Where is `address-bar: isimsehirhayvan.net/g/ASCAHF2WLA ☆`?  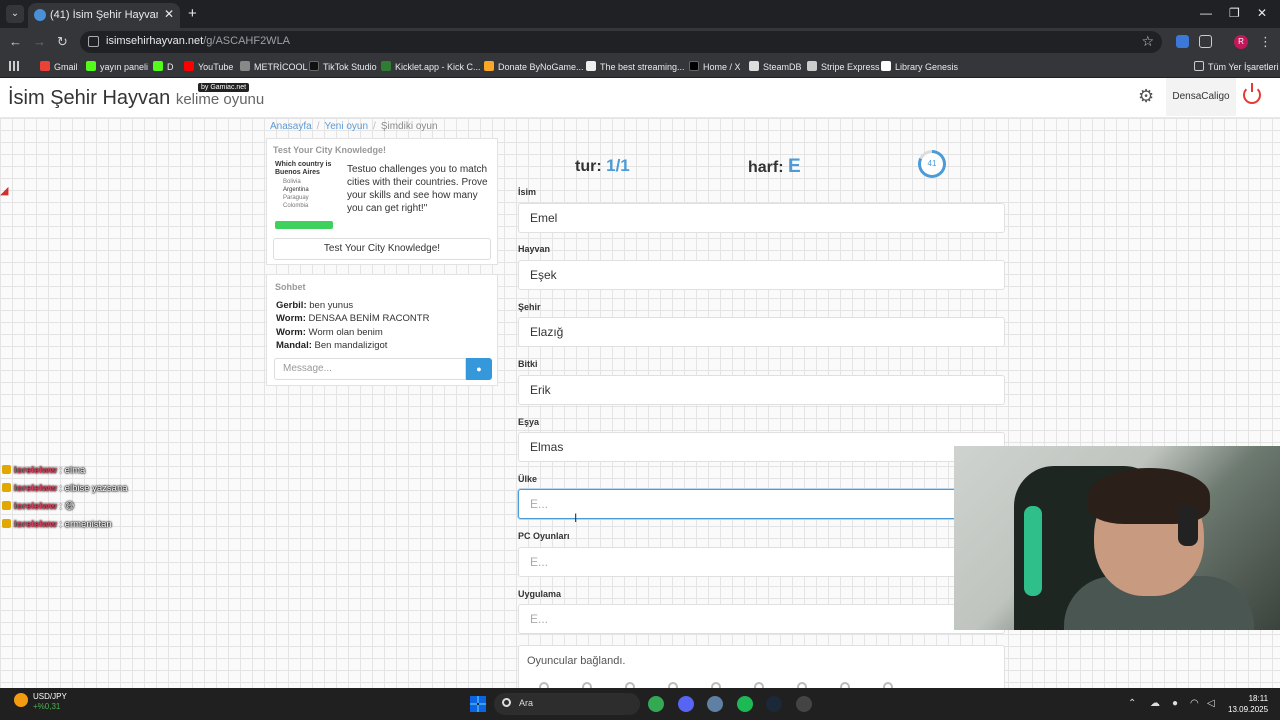
address-bar: isimsehirhayvan.net/g/ASCAHF2WLA ☆ is located at coordinates (621, 42).